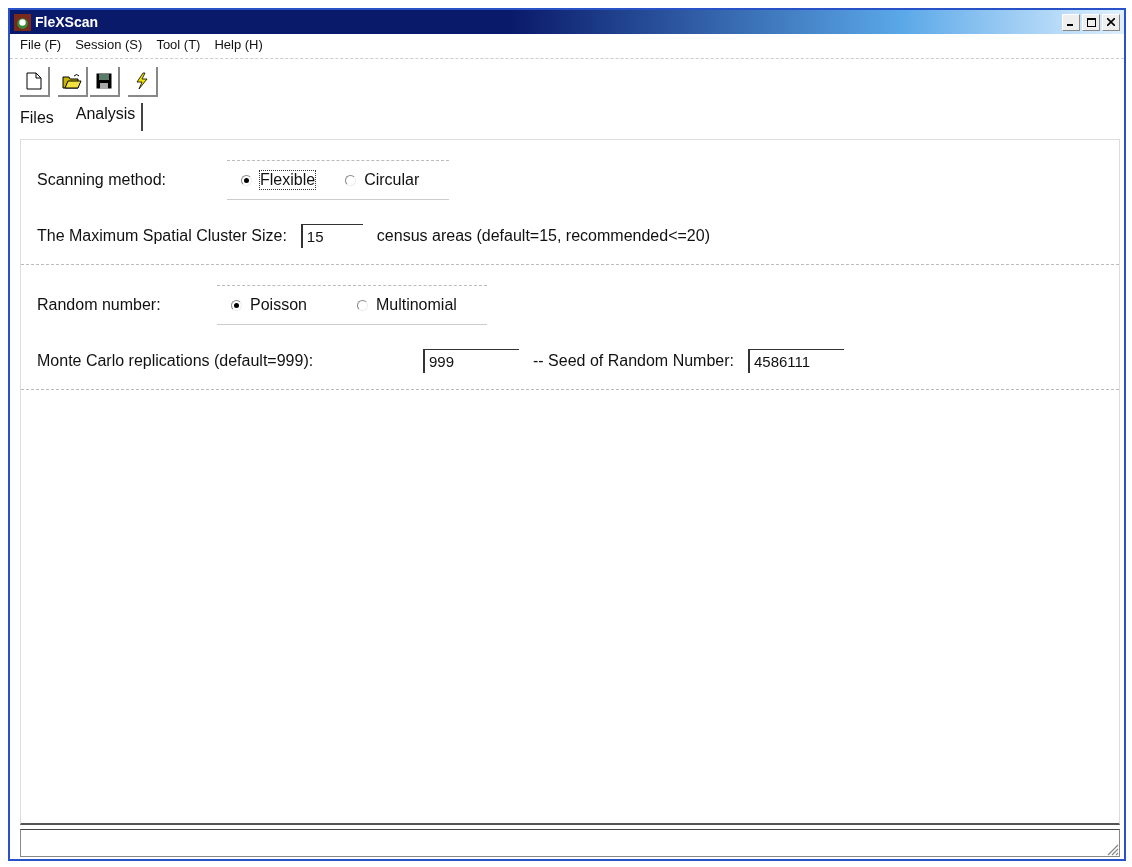 This screenshot has height=867, width=1132. I want to click on menu-item: Help (H), so click(238, 44).